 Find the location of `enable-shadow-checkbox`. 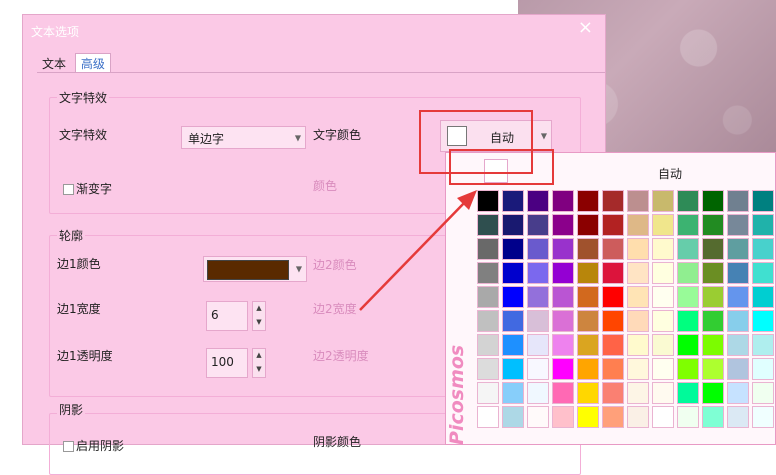

enable-shadow-checkbox is located at coordinates (68, 446).